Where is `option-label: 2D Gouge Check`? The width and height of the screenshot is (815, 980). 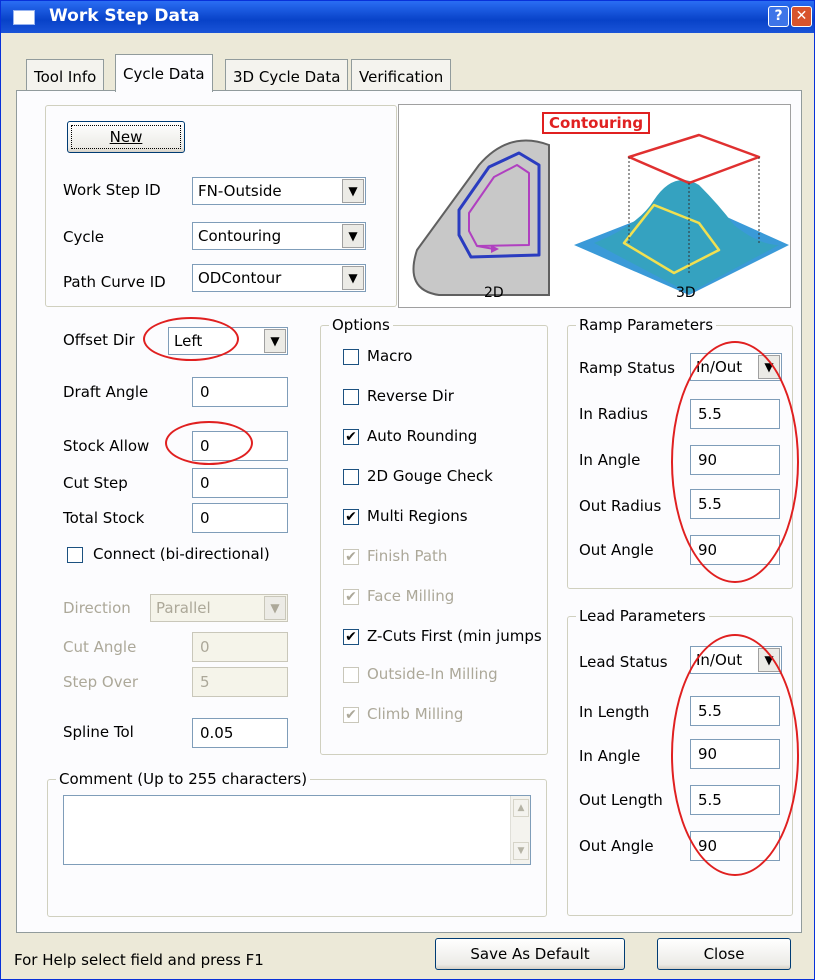
option-label: 2D Gouge Check is located at coordinates (430, 476).